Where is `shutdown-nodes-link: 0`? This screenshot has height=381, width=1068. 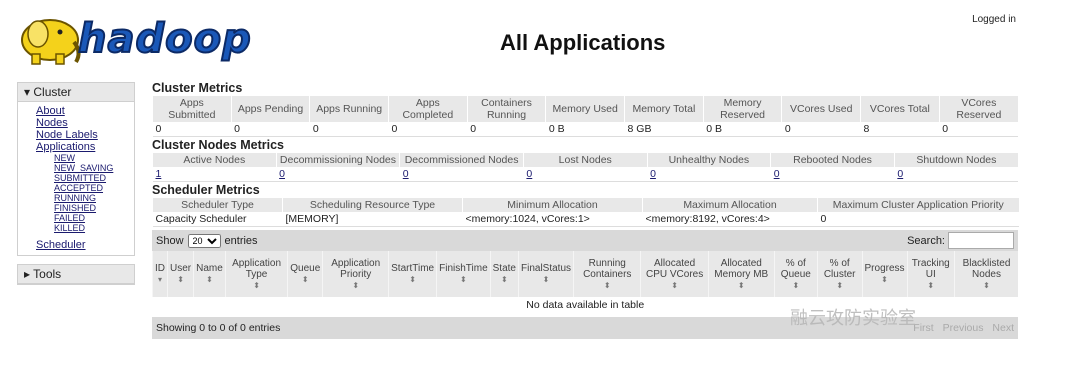
shutdown-nodes-link: 0 is located at coordinates (900, 174).